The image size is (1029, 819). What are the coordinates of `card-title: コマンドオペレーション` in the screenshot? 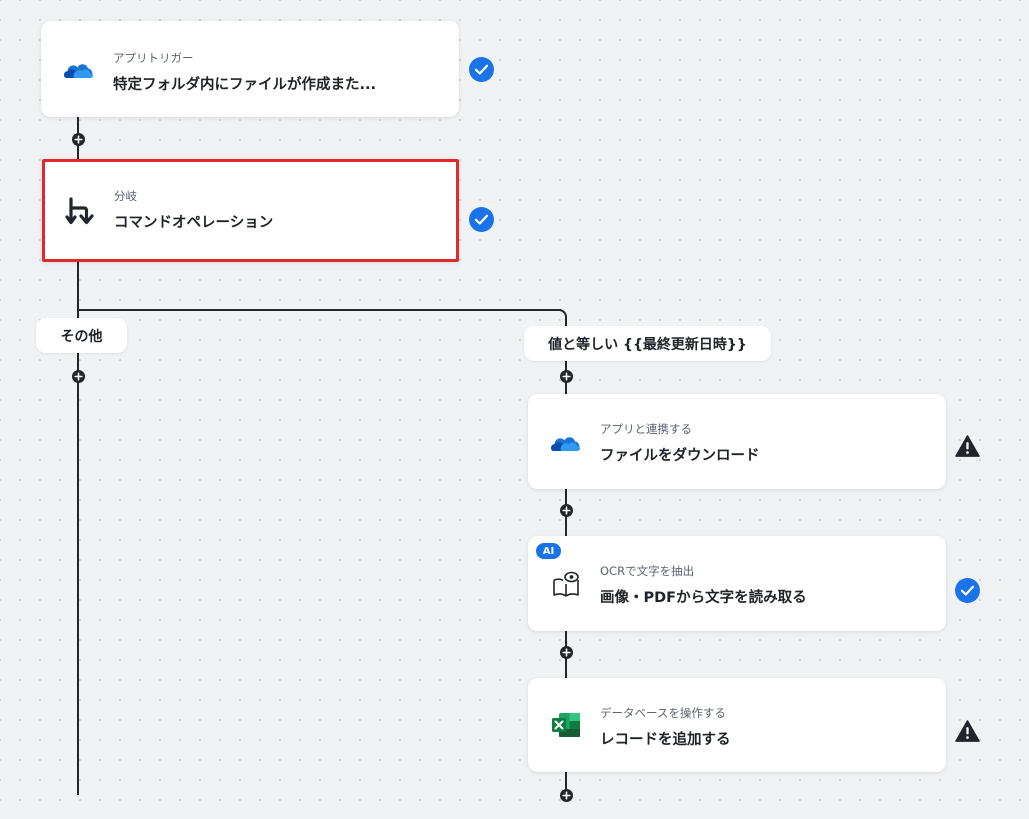 It's located at (194, 223).